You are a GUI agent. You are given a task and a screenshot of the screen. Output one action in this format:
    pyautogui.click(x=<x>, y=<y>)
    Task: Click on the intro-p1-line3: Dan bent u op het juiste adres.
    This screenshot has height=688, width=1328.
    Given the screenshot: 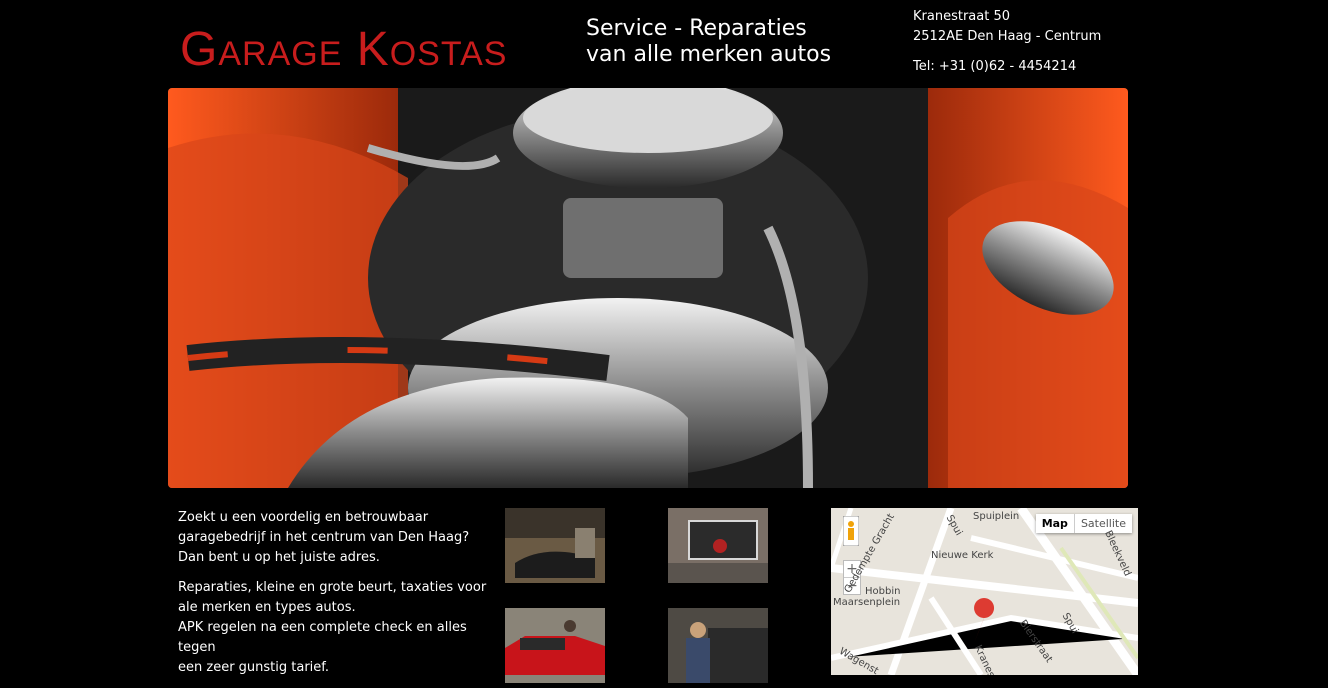 What is the action you would take?
    pyautogui.click(x=279, y=557)
    